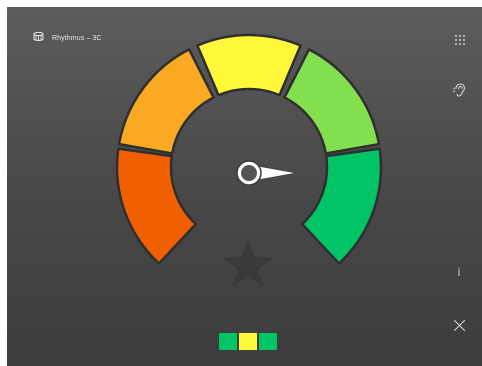 This screenshot has width=482, height=366. I want to click on gauge-segment-light-green, so click(332, 101).